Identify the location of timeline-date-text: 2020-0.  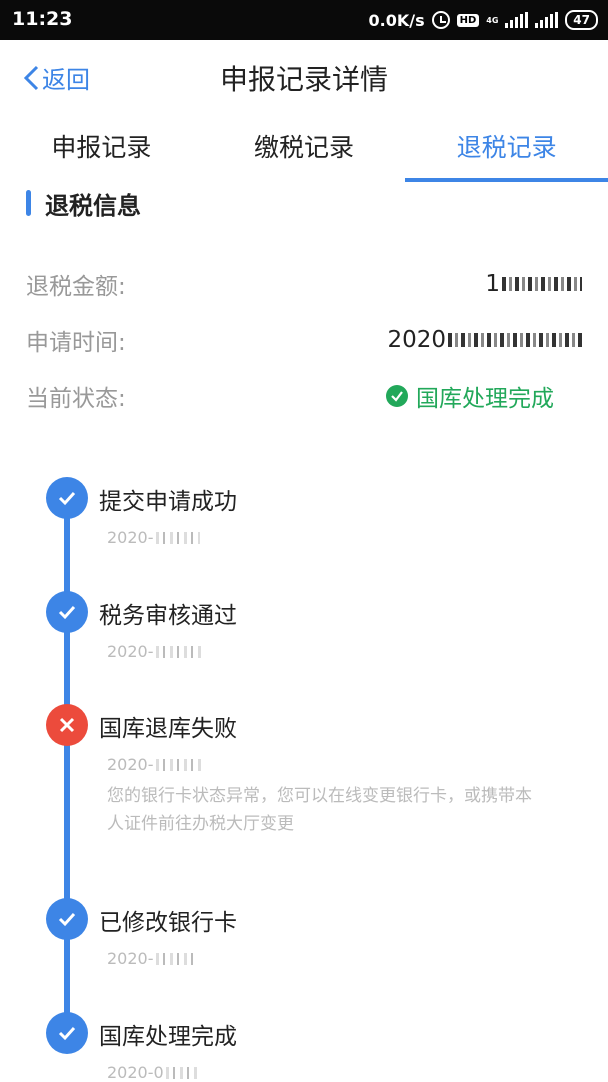
(135, 1072).